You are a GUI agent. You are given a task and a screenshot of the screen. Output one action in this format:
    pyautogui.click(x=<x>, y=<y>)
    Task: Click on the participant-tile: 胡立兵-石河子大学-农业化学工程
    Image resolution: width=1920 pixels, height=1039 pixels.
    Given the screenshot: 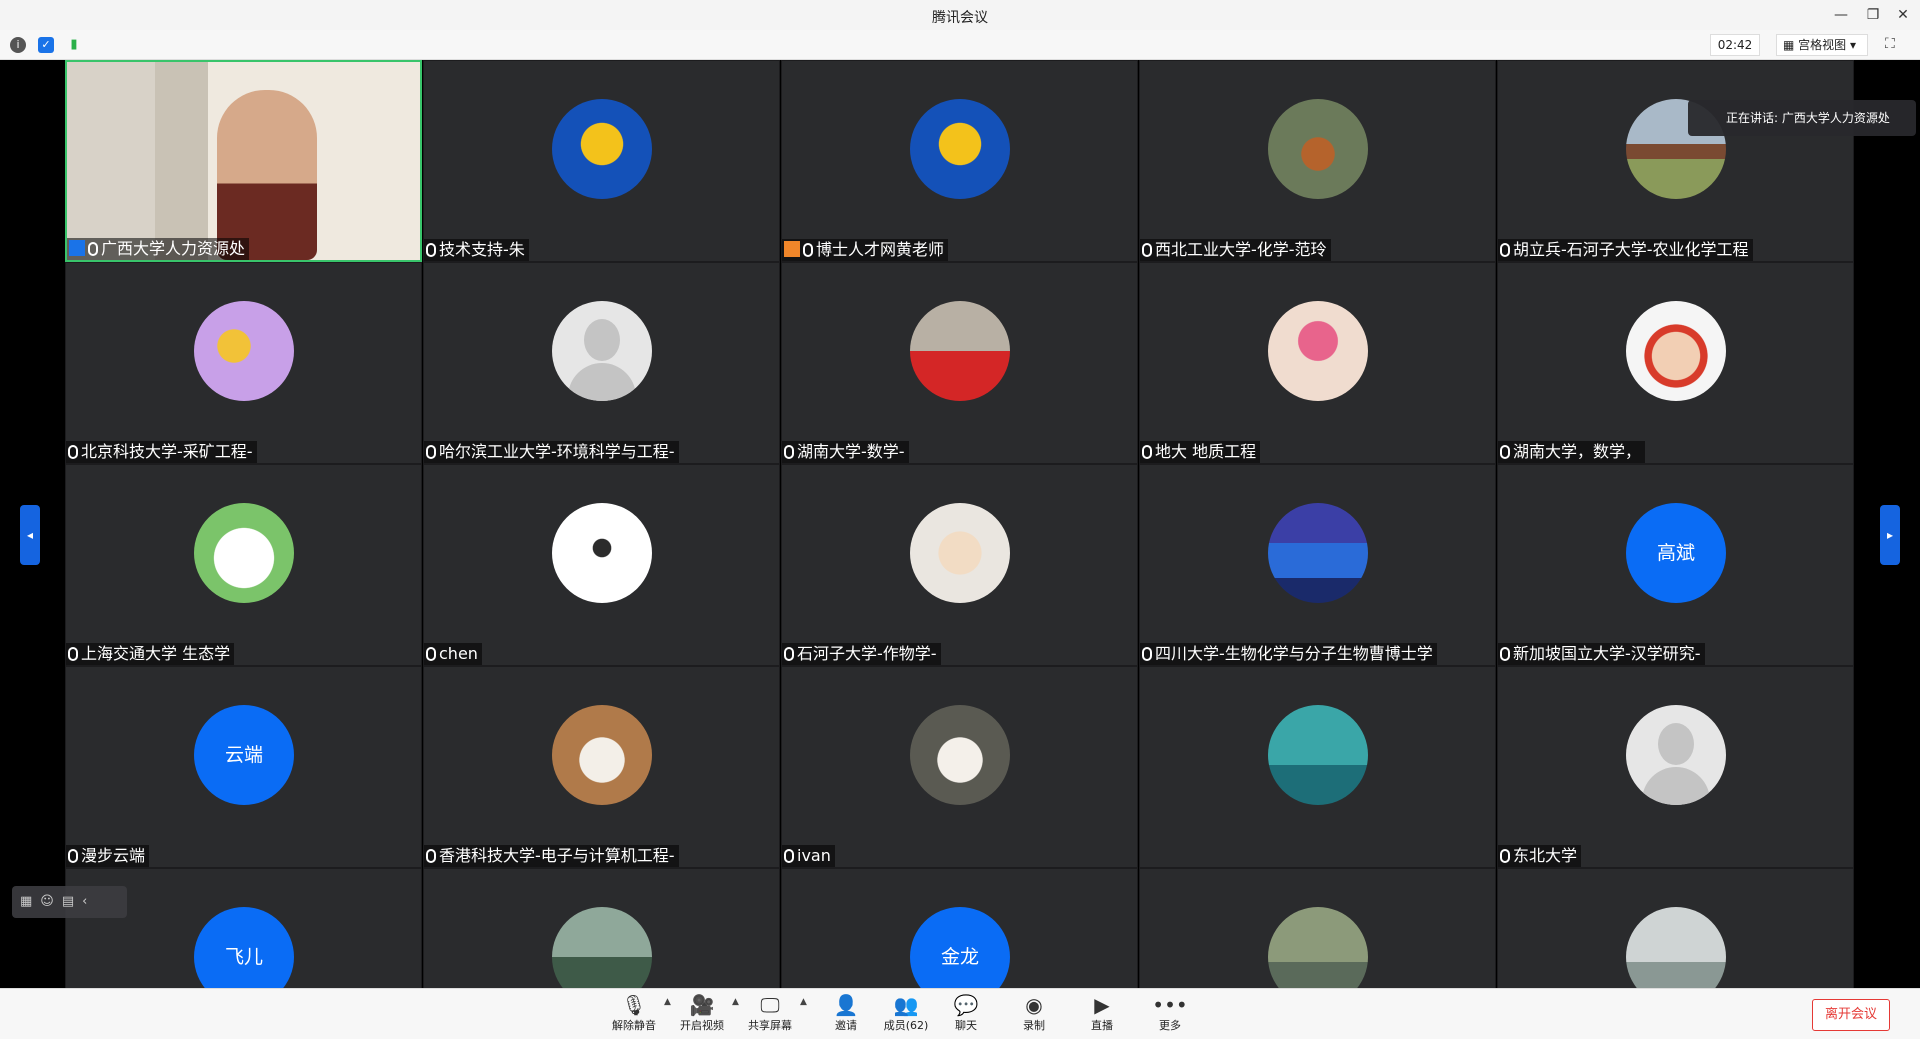 What is the action you would take?
    pyautogui.click(x=1675, y=161)
    